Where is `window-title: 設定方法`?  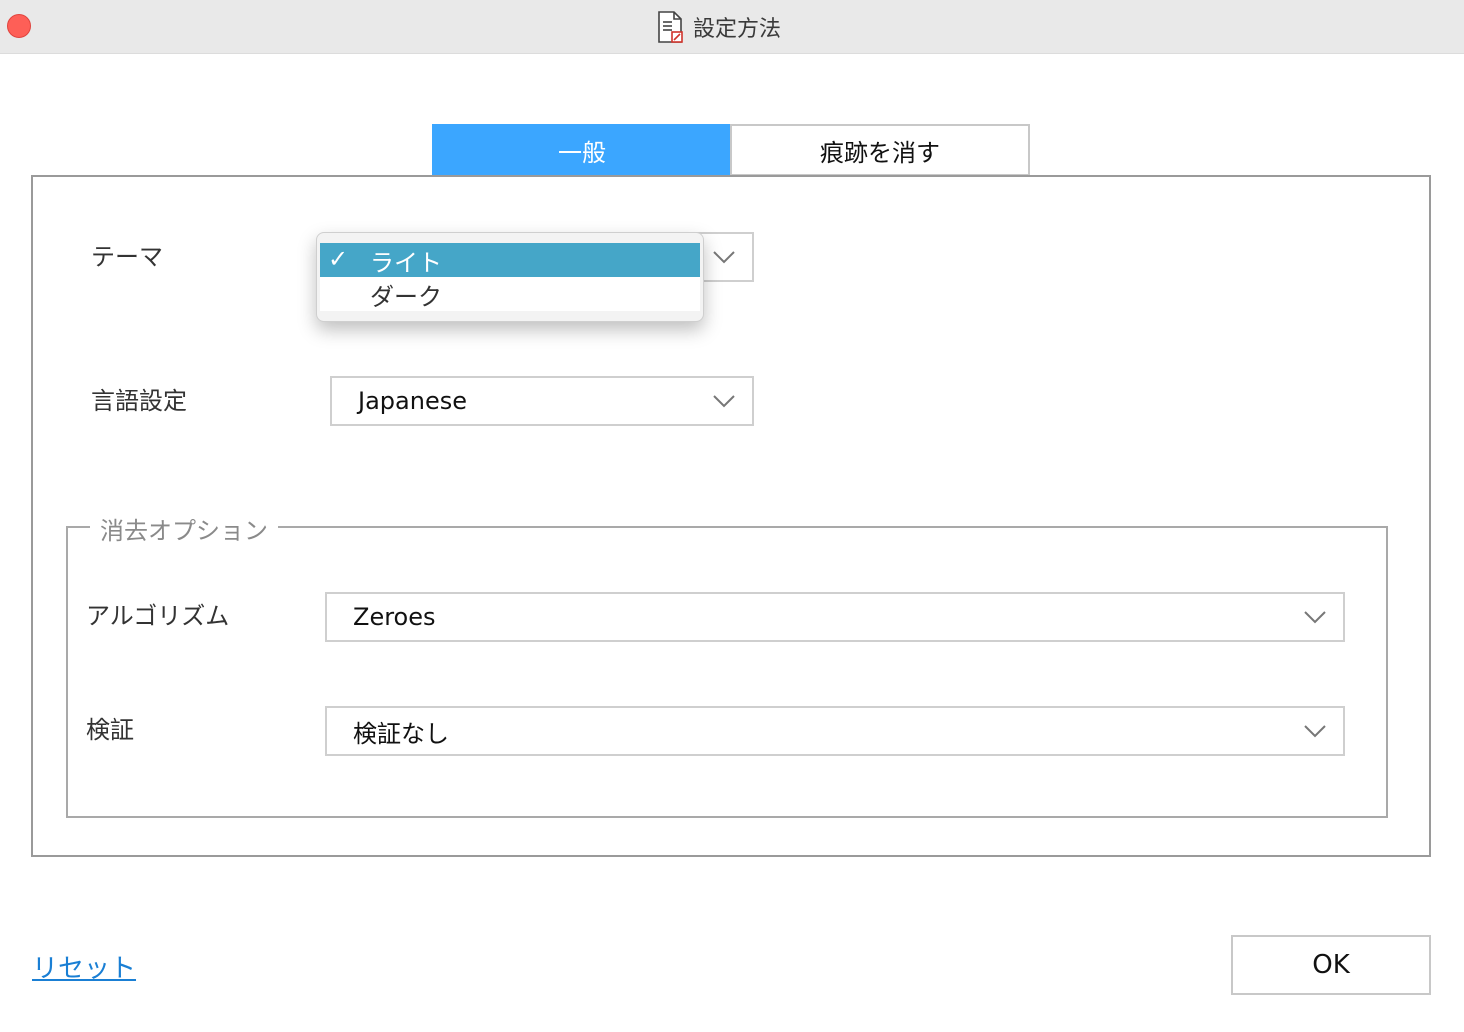 window-title: 設定方法 is located at coordinates (736, 29).